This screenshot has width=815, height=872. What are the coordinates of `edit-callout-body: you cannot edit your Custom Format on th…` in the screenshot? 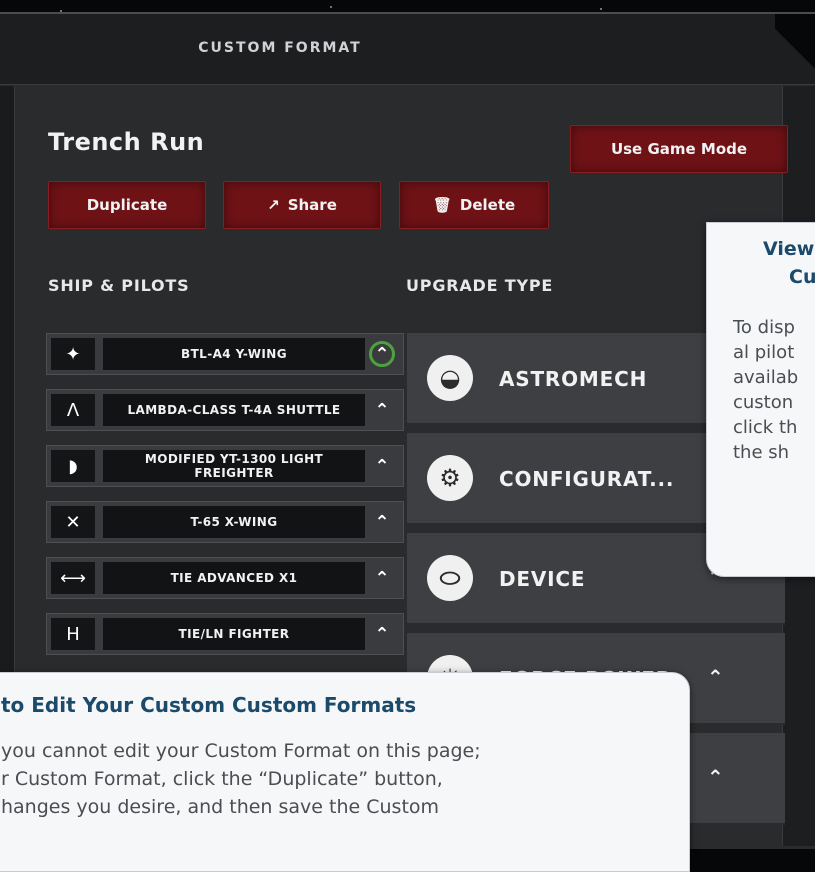 It's located at (346, 779).